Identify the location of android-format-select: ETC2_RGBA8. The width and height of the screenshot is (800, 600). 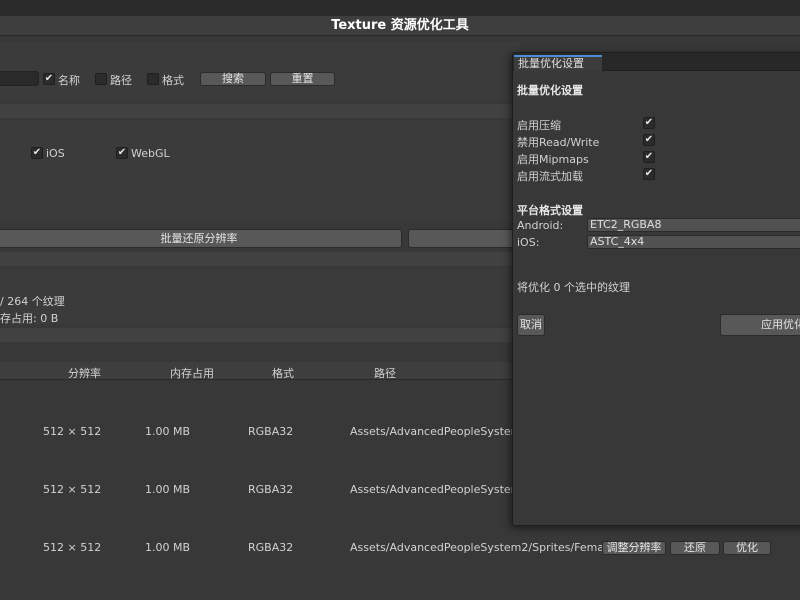
(693, 225).